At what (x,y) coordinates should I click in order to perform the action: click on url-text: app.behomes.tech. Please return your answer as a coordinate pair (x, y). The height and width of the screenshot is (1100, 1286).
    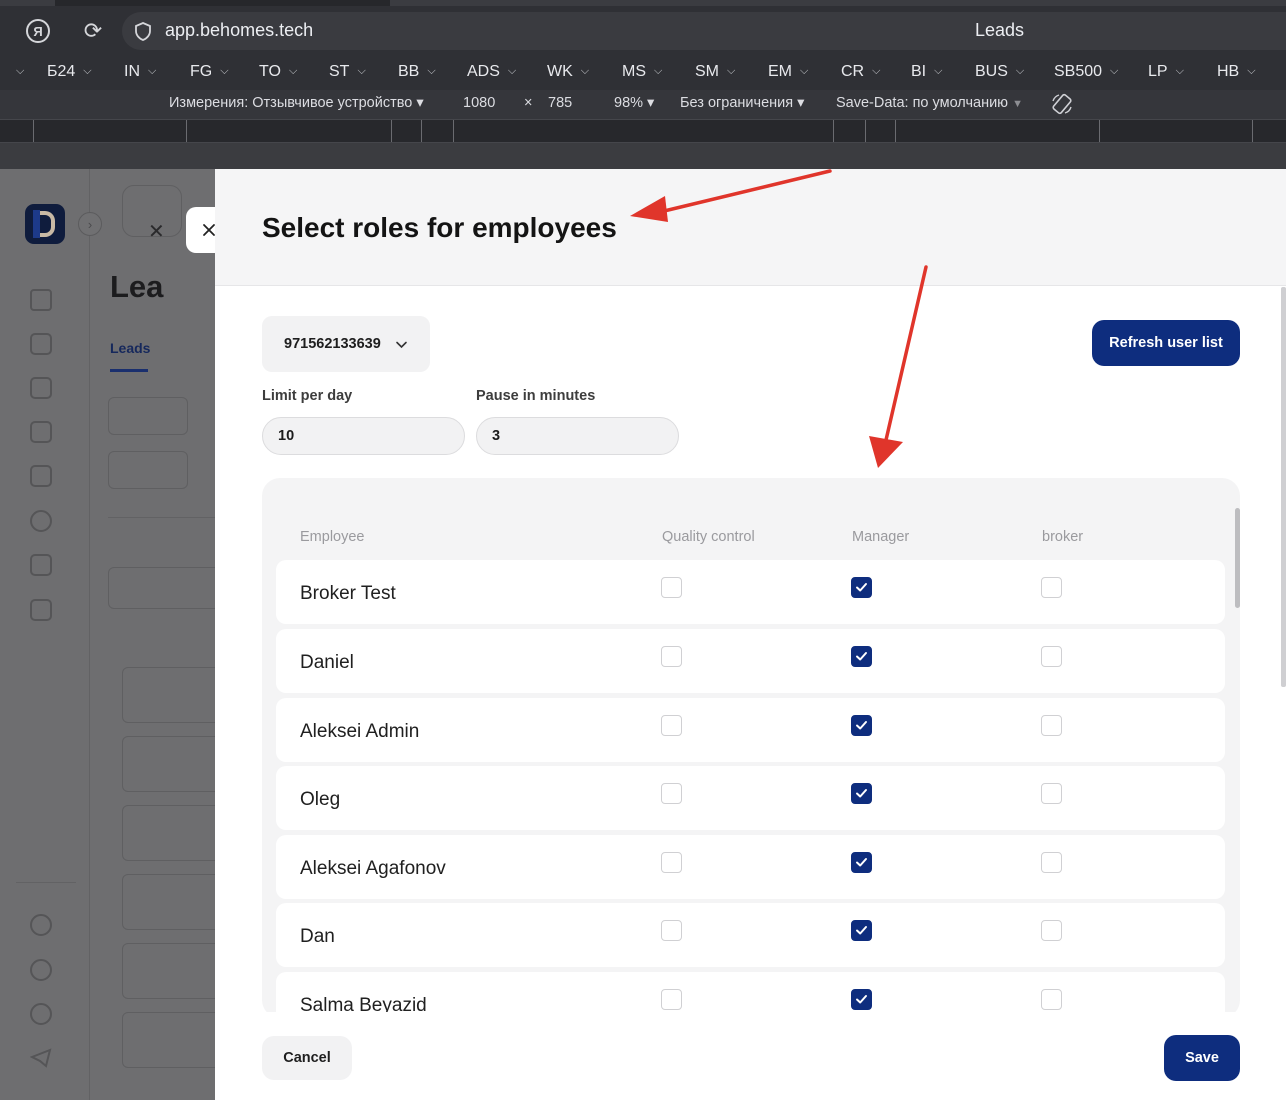
    Looking at the image, I should click on (239, 30).